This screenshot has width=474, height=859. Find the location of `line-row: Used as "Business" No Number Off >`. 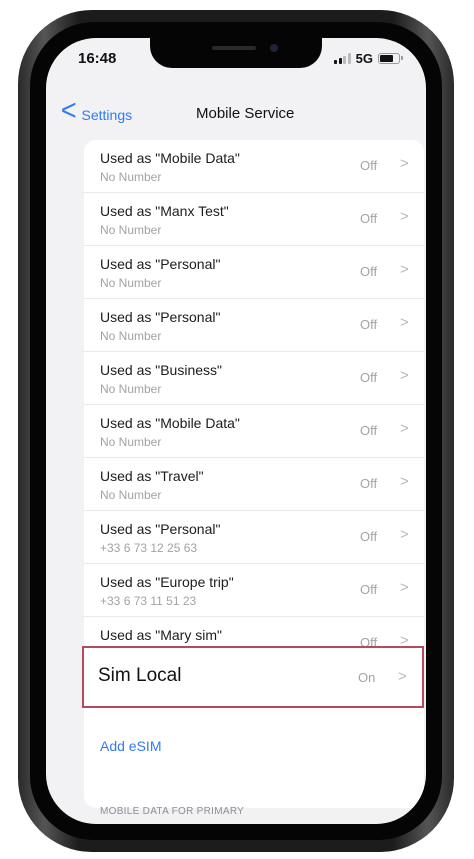

line-row: Used as "Business" No Number Off > is located at coordinates (254, 378).